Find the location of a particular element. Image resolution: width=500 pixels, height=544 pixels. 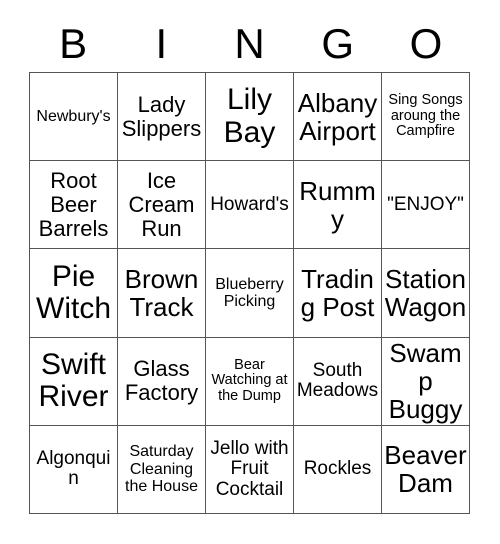

bingo-cell-label: Pie Witch is located at coordinates (73, 292).